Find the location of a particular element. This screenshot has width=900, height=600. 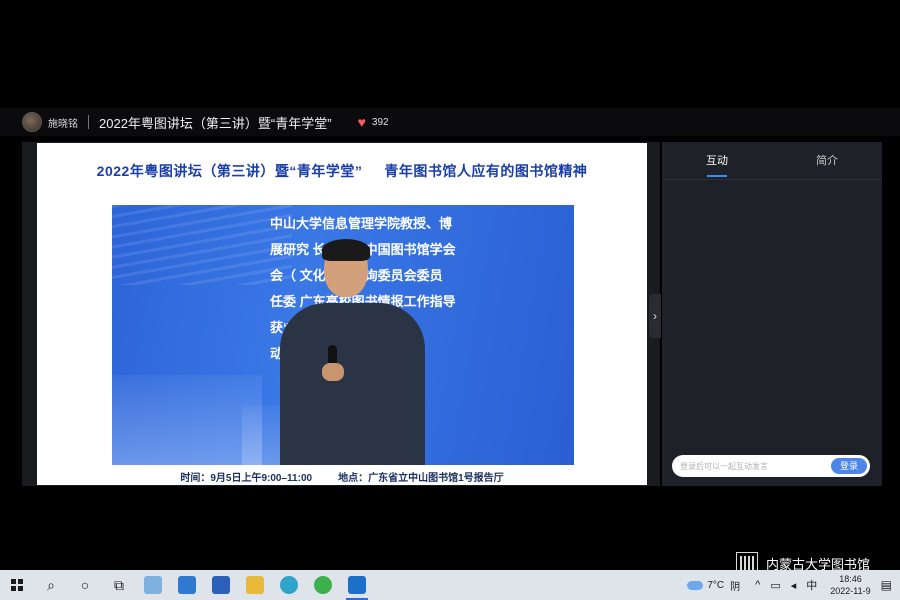

panel-tabs: 互动 简介 is located at coordinates (772, 161).